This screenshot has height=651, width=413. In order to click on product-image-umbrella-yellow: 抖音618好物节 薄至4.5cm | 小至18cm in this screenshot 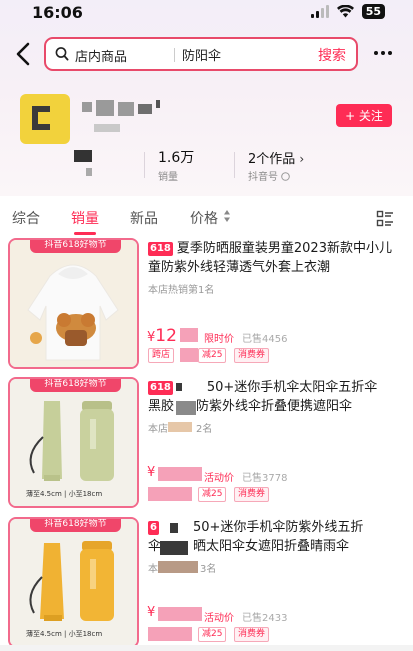, I will do `click(73, 582)`.